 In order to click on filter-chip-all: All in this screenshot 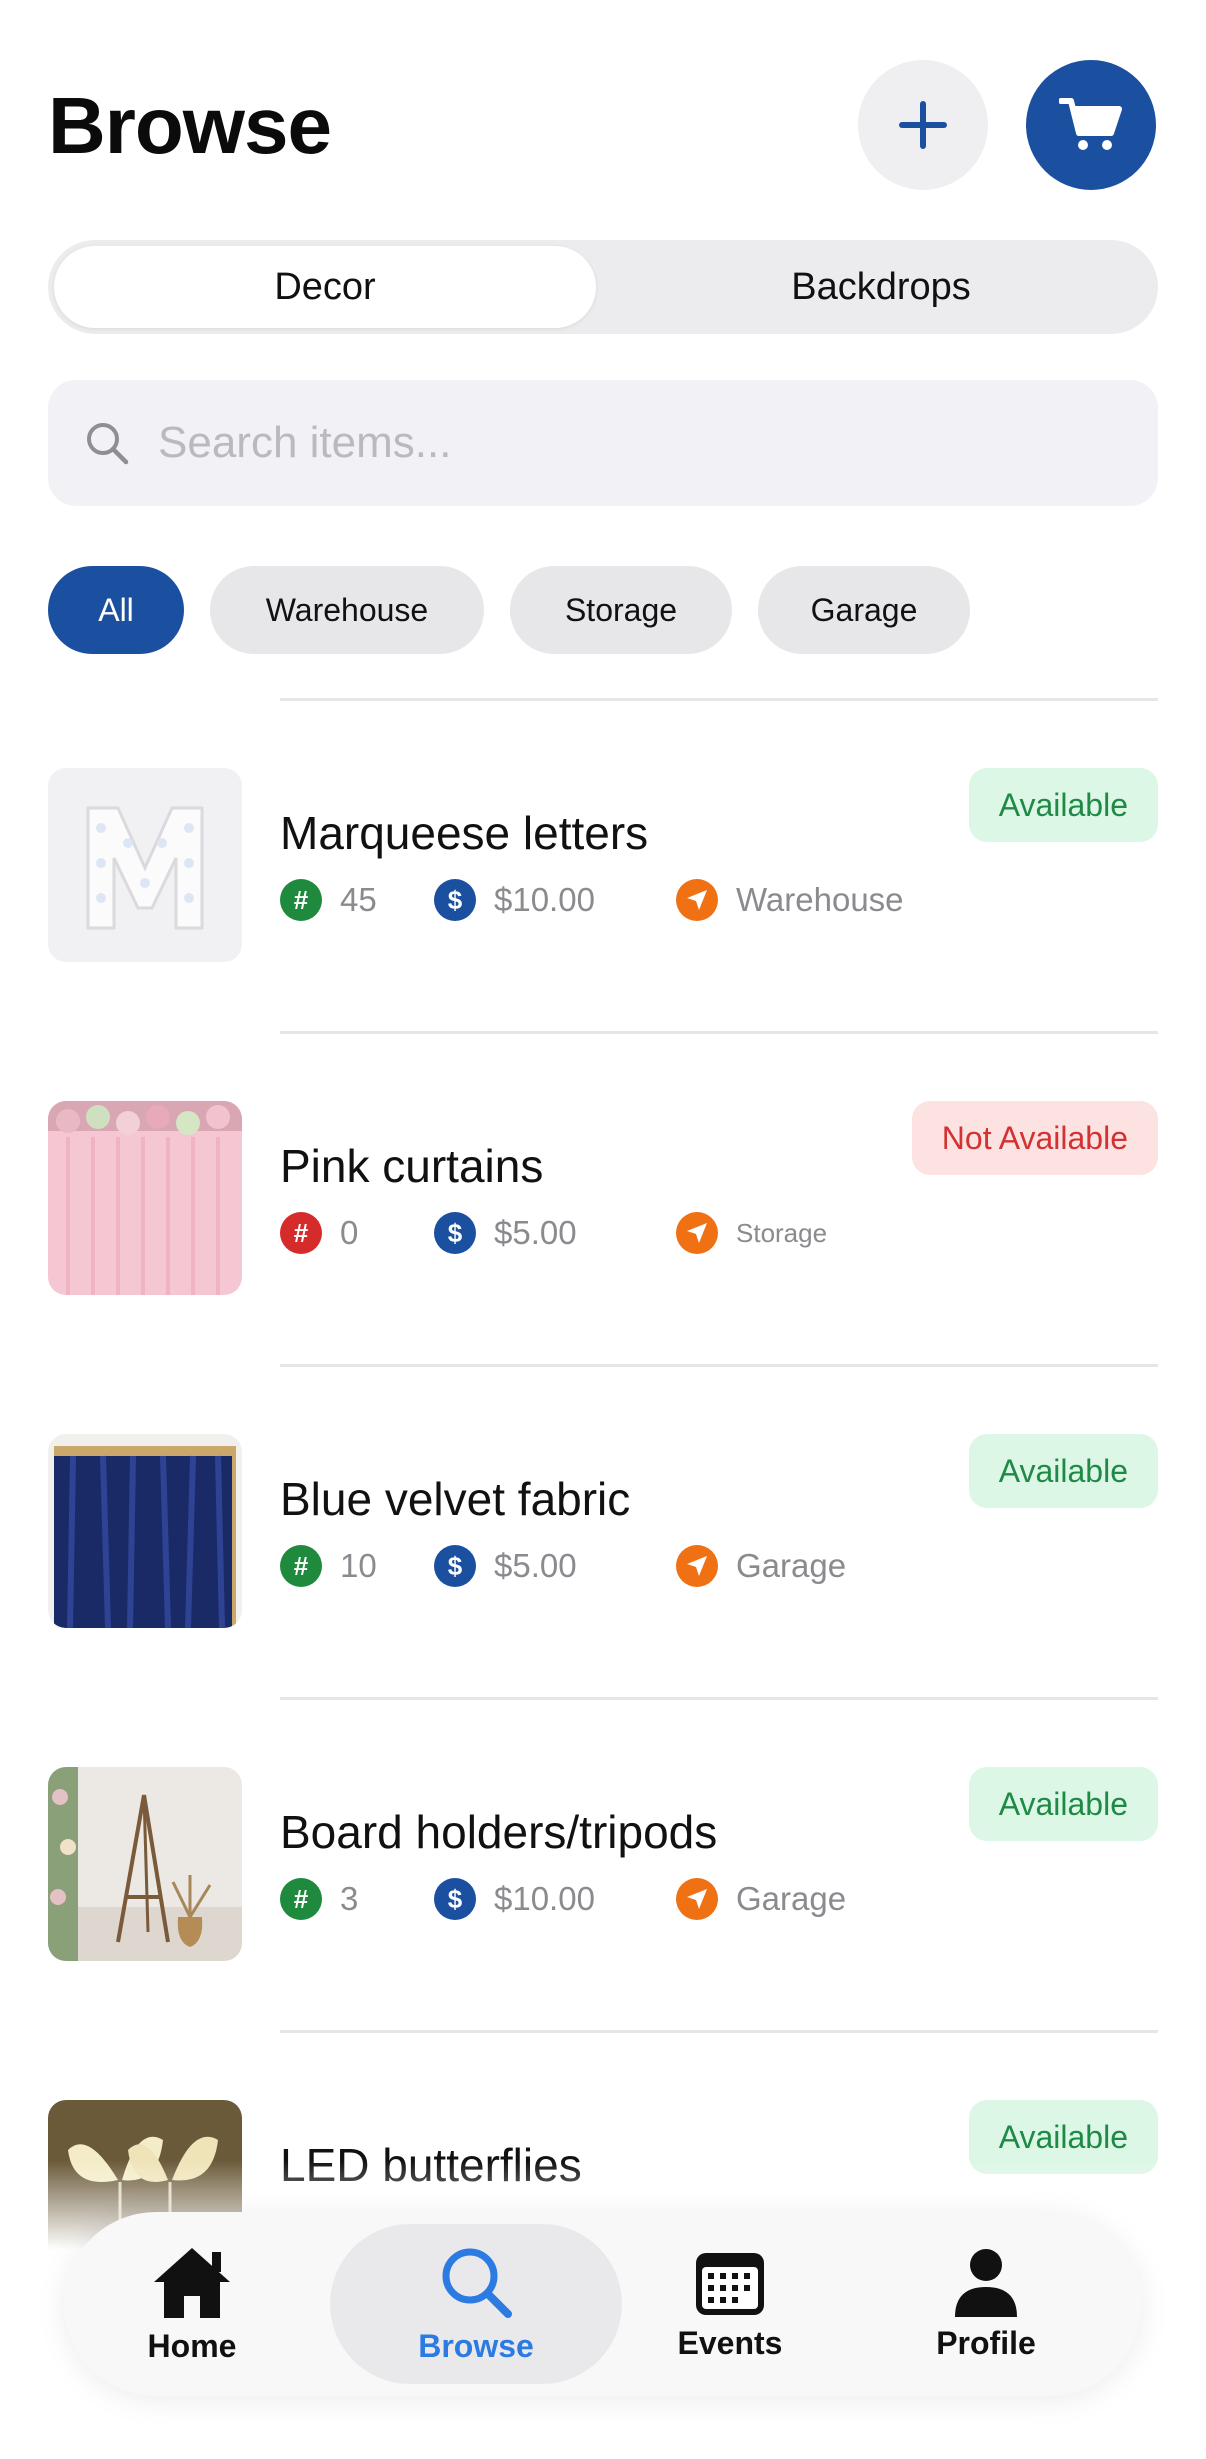, I will do `click(116, 610)`.